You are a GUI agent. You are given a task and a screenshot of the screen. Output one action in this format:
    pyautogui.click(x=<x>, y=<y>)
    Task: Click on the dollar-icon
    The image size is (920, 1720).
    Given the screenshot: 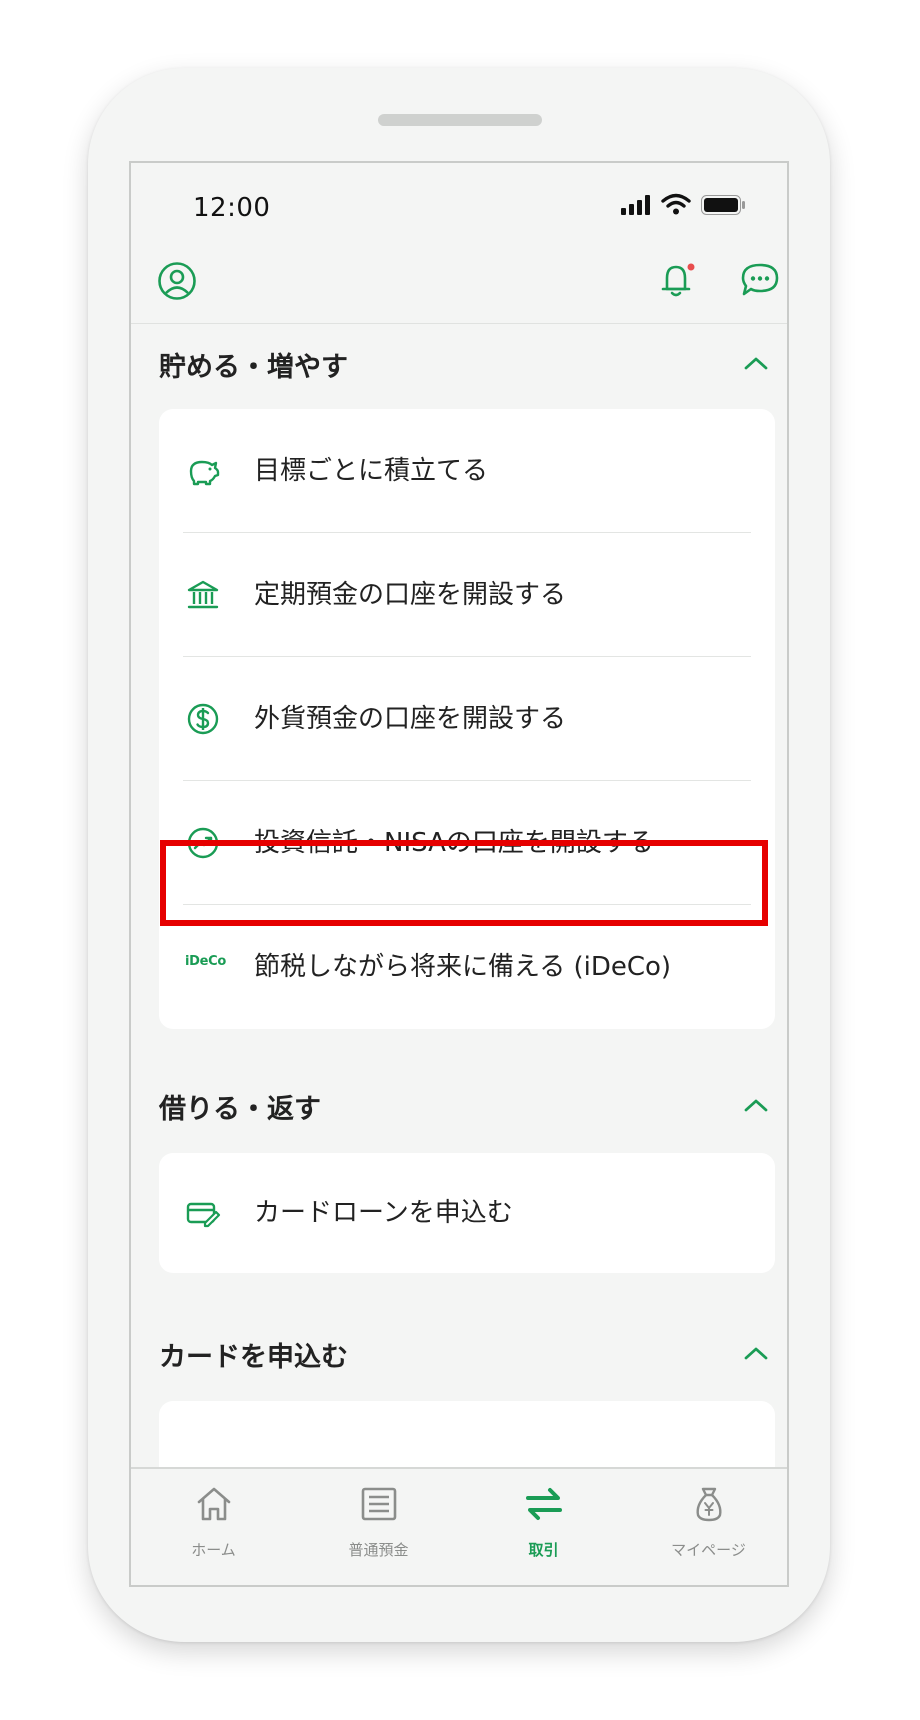 What is the action you would take?
    pyautogui.click(x=203, y=719)
    